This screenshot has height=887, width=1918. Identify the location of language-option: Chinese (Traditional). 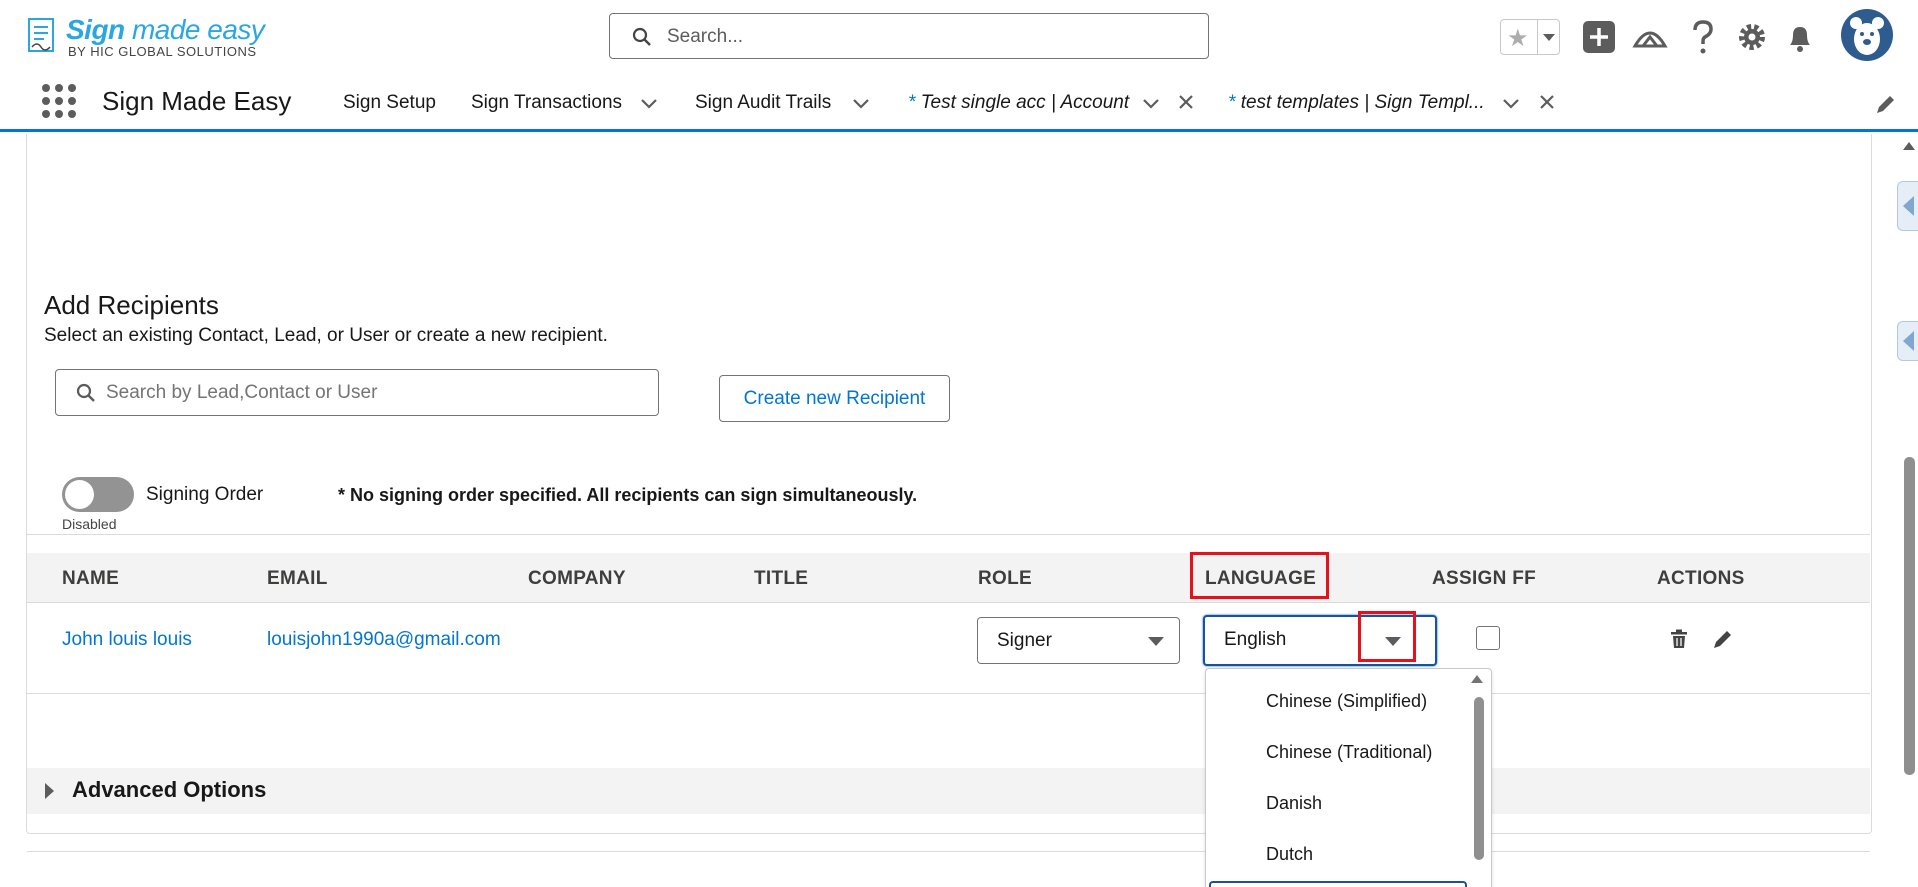
(1349, 752).